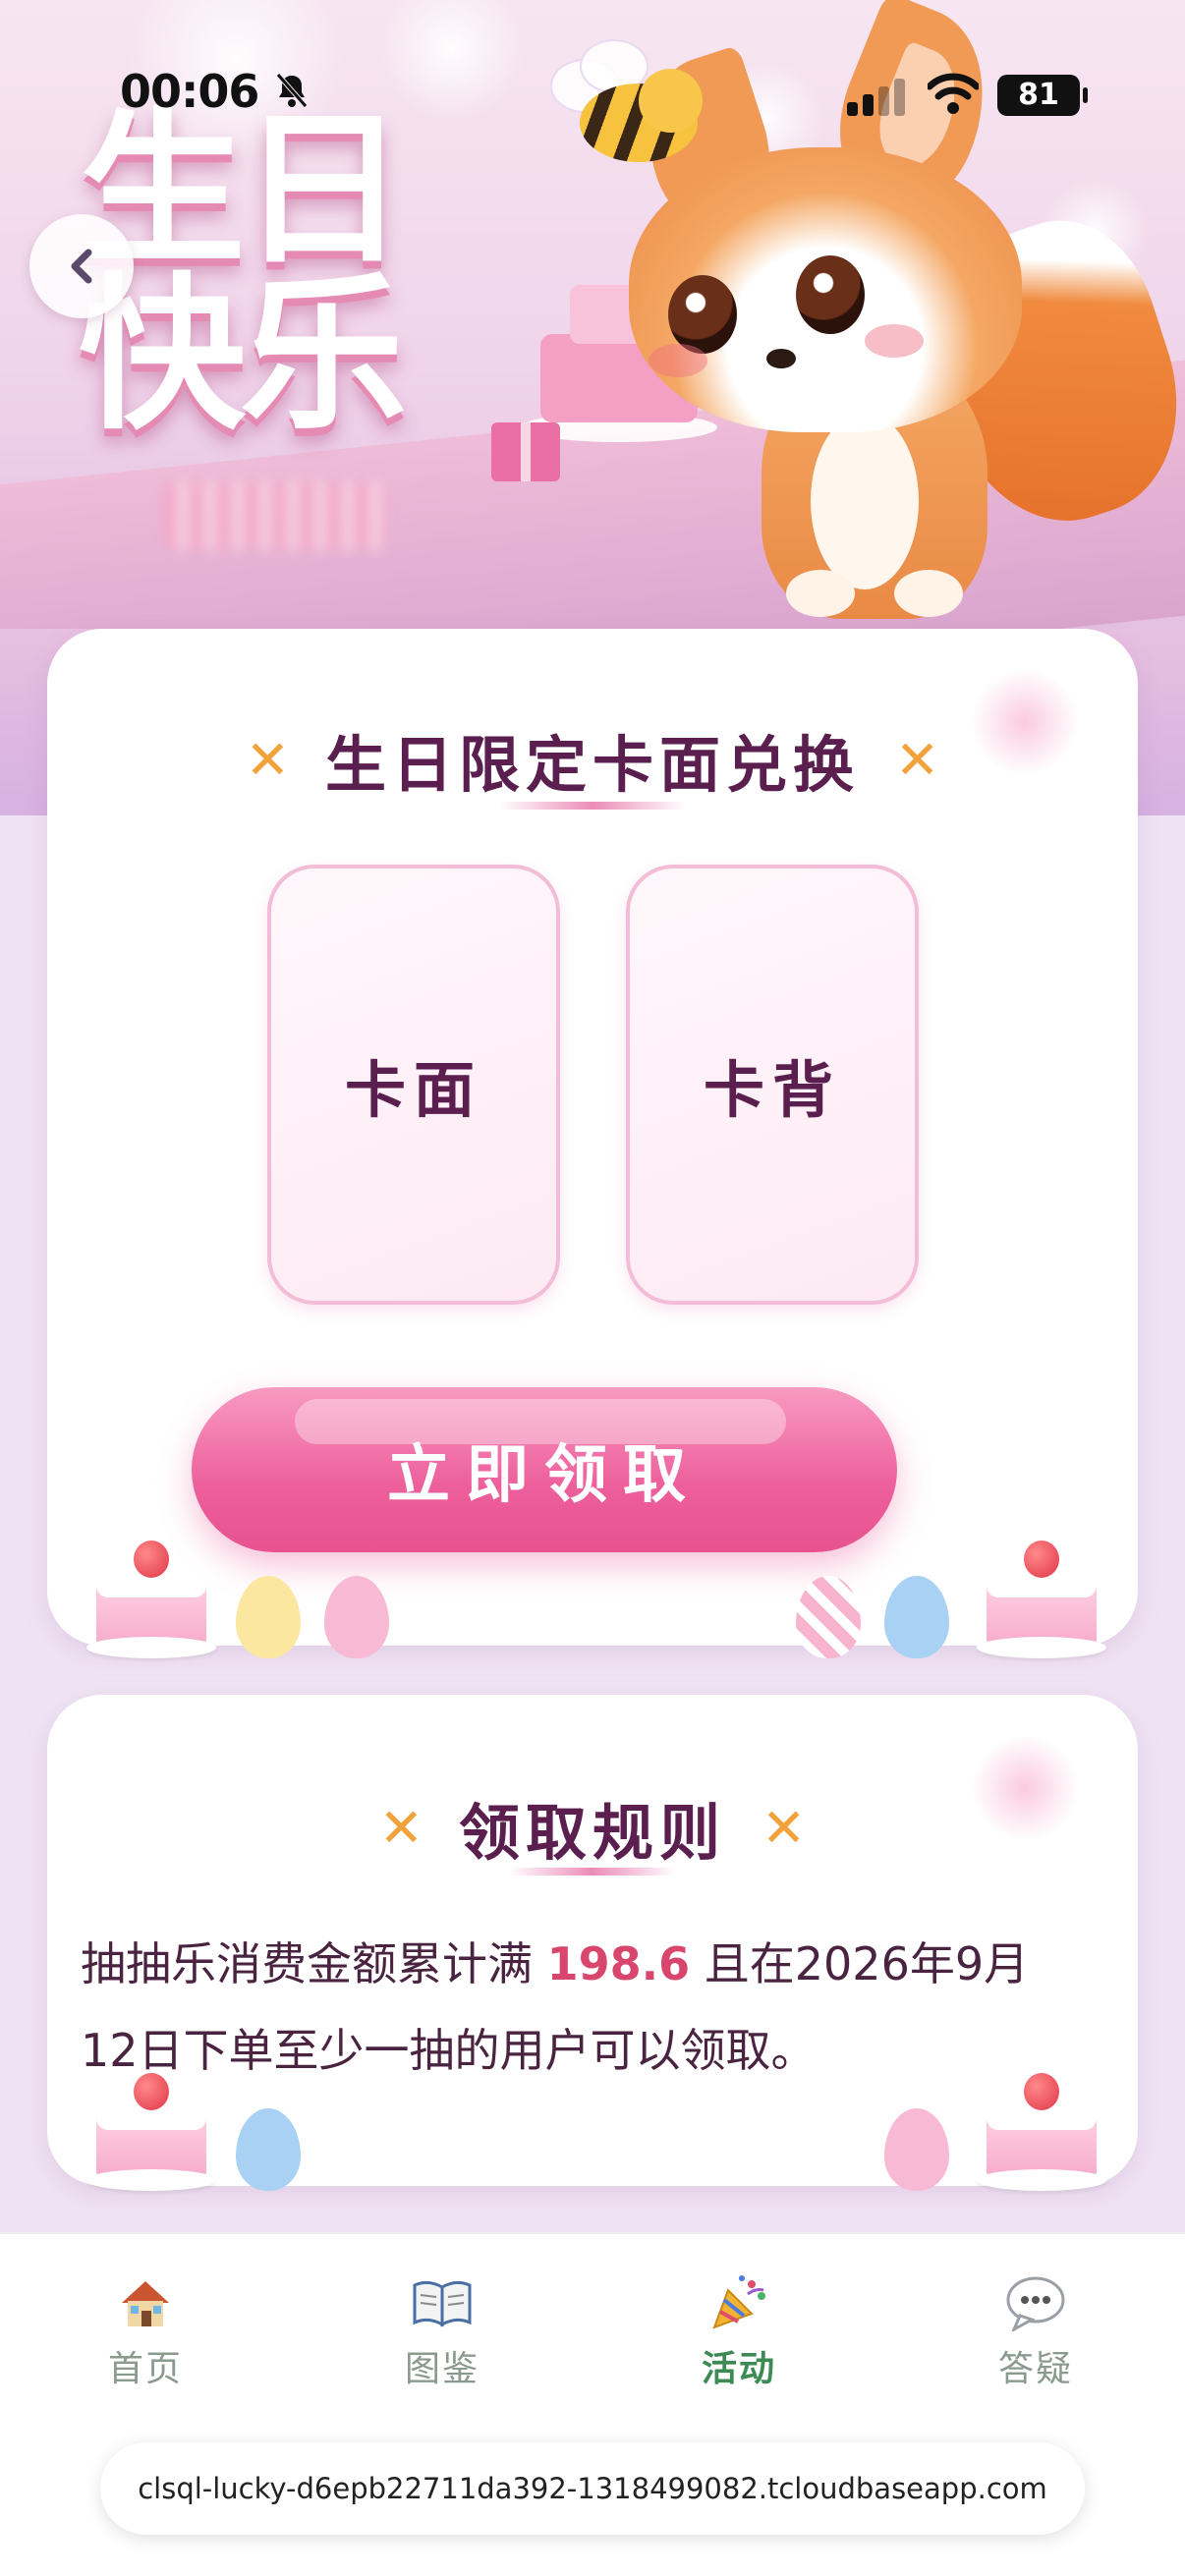  Describe the element at coordinates (243, 273) in the screenshot. I see `birthday-title: 生日 快乐` at that location.